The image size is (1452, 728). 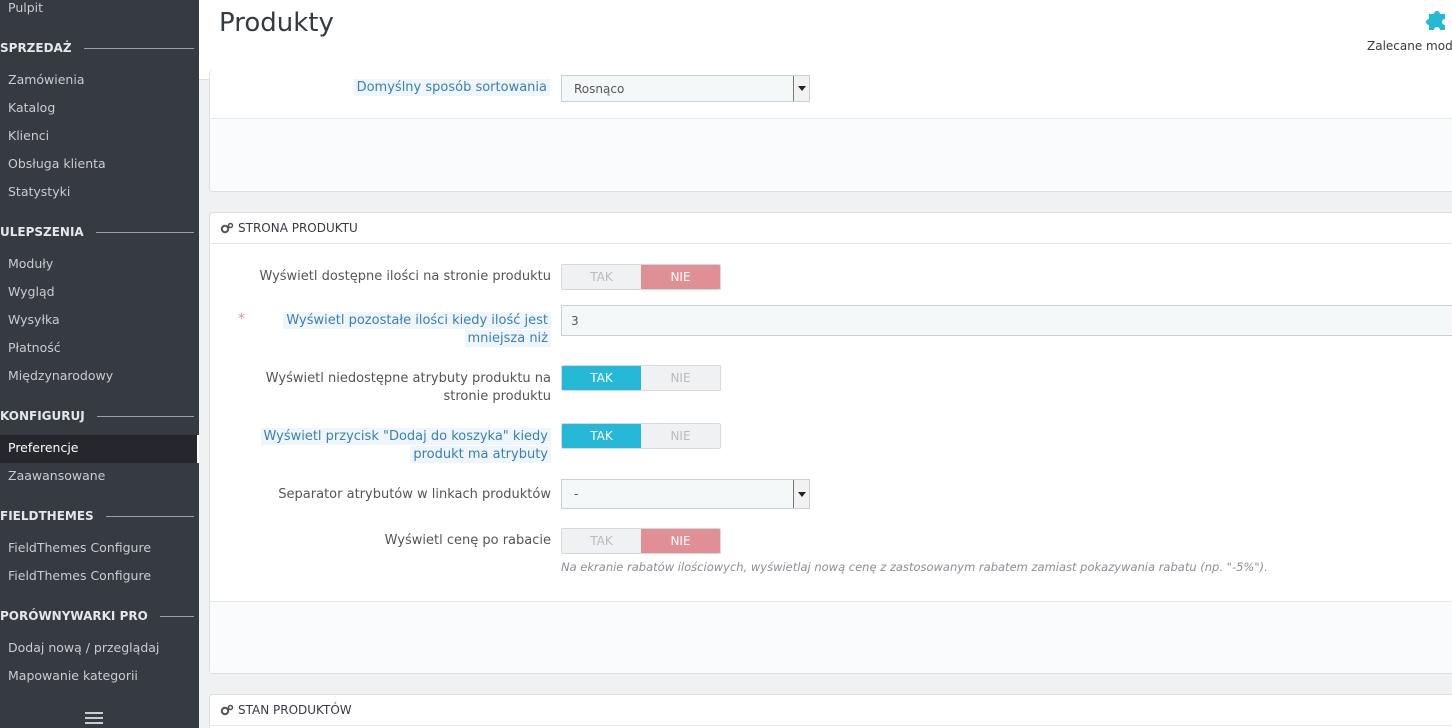 I want to click on sidebar-section-title: PORÓWNYWARKI PRO, so click(x=74, y=616).